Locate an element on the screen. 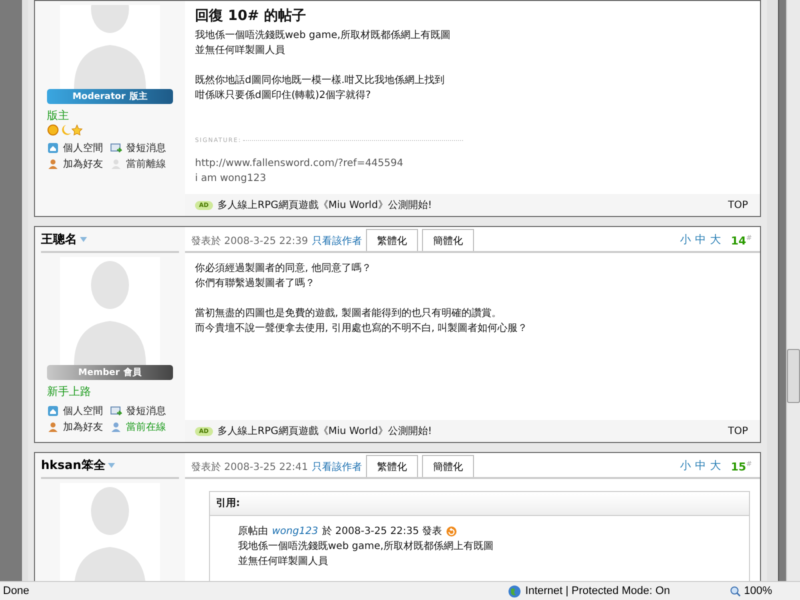  quote-origin: 原帖由 is located at coordinates (253, 531).